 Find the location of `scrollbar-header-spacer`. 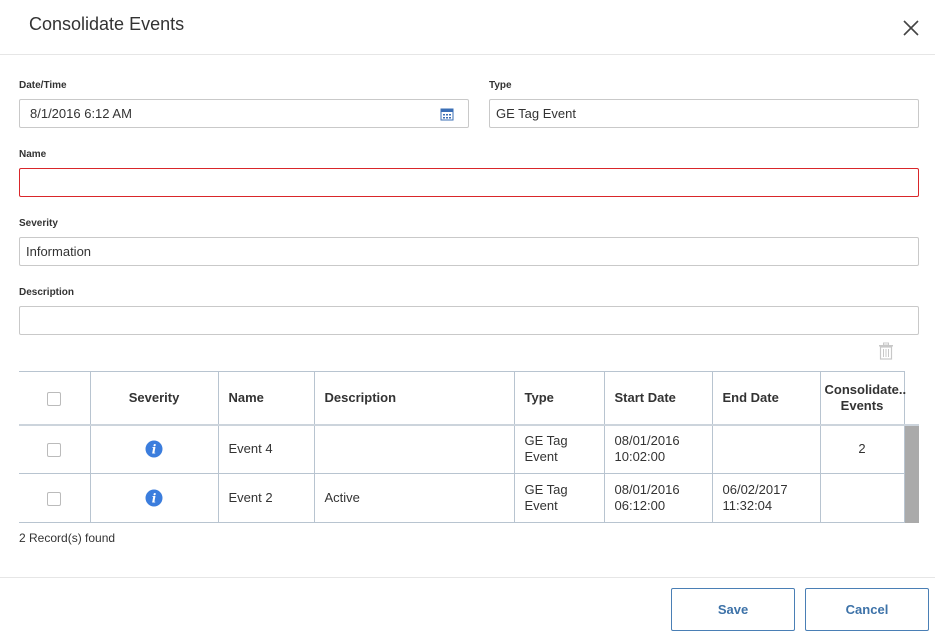

scrollbar-header-spacer is located at coordinates (911, 398).